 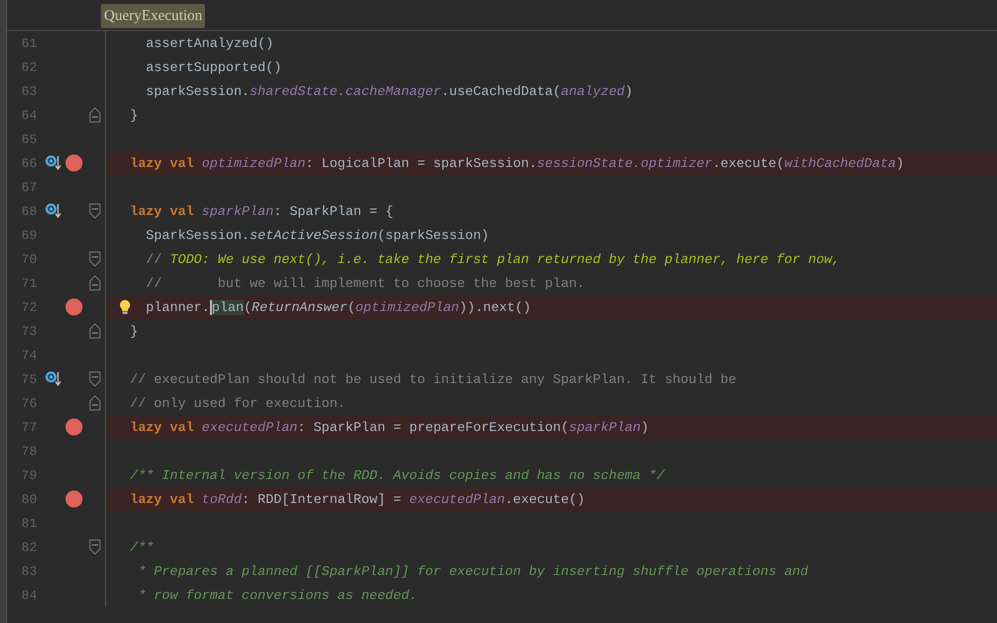 I want to click on line-number: 69, so click(x=28, y=235).